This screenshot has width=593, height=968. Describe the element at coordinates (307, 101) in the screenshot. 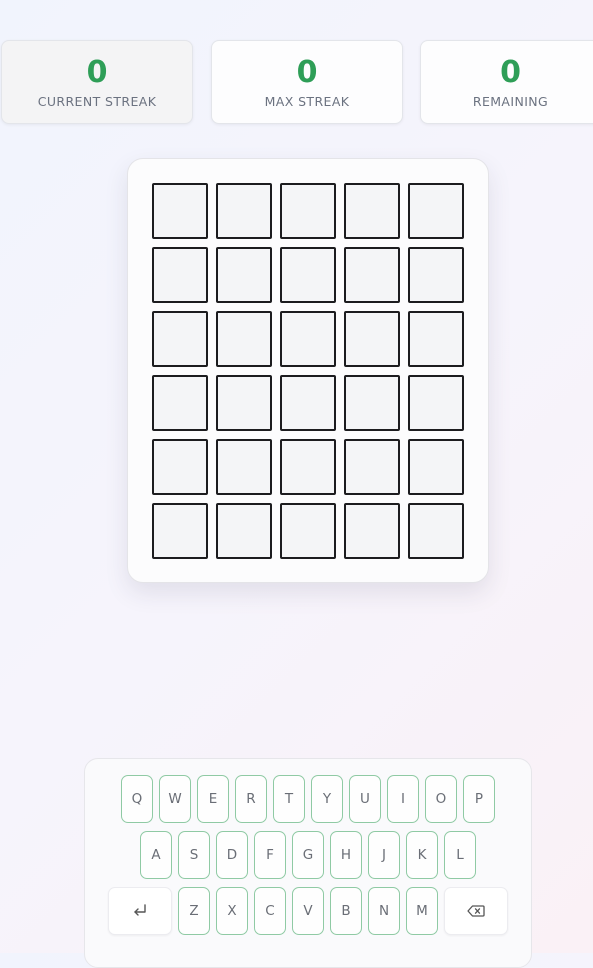

I see `stat-label: MAX STREAK` at that location.